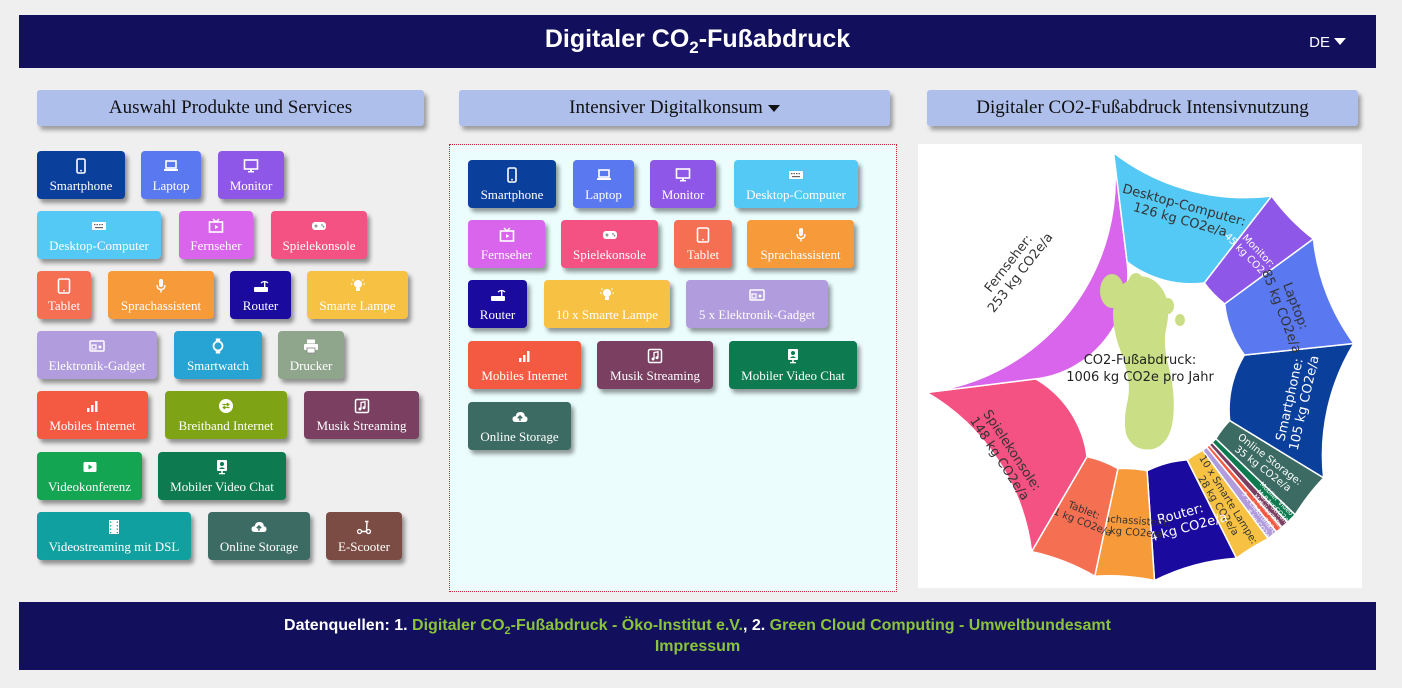  What do you see at coordinates (1140, 377) in the screenshot?
I see `center-value: 1006 kg CO2e pro Jahr` at bounding box center [1140, 377].